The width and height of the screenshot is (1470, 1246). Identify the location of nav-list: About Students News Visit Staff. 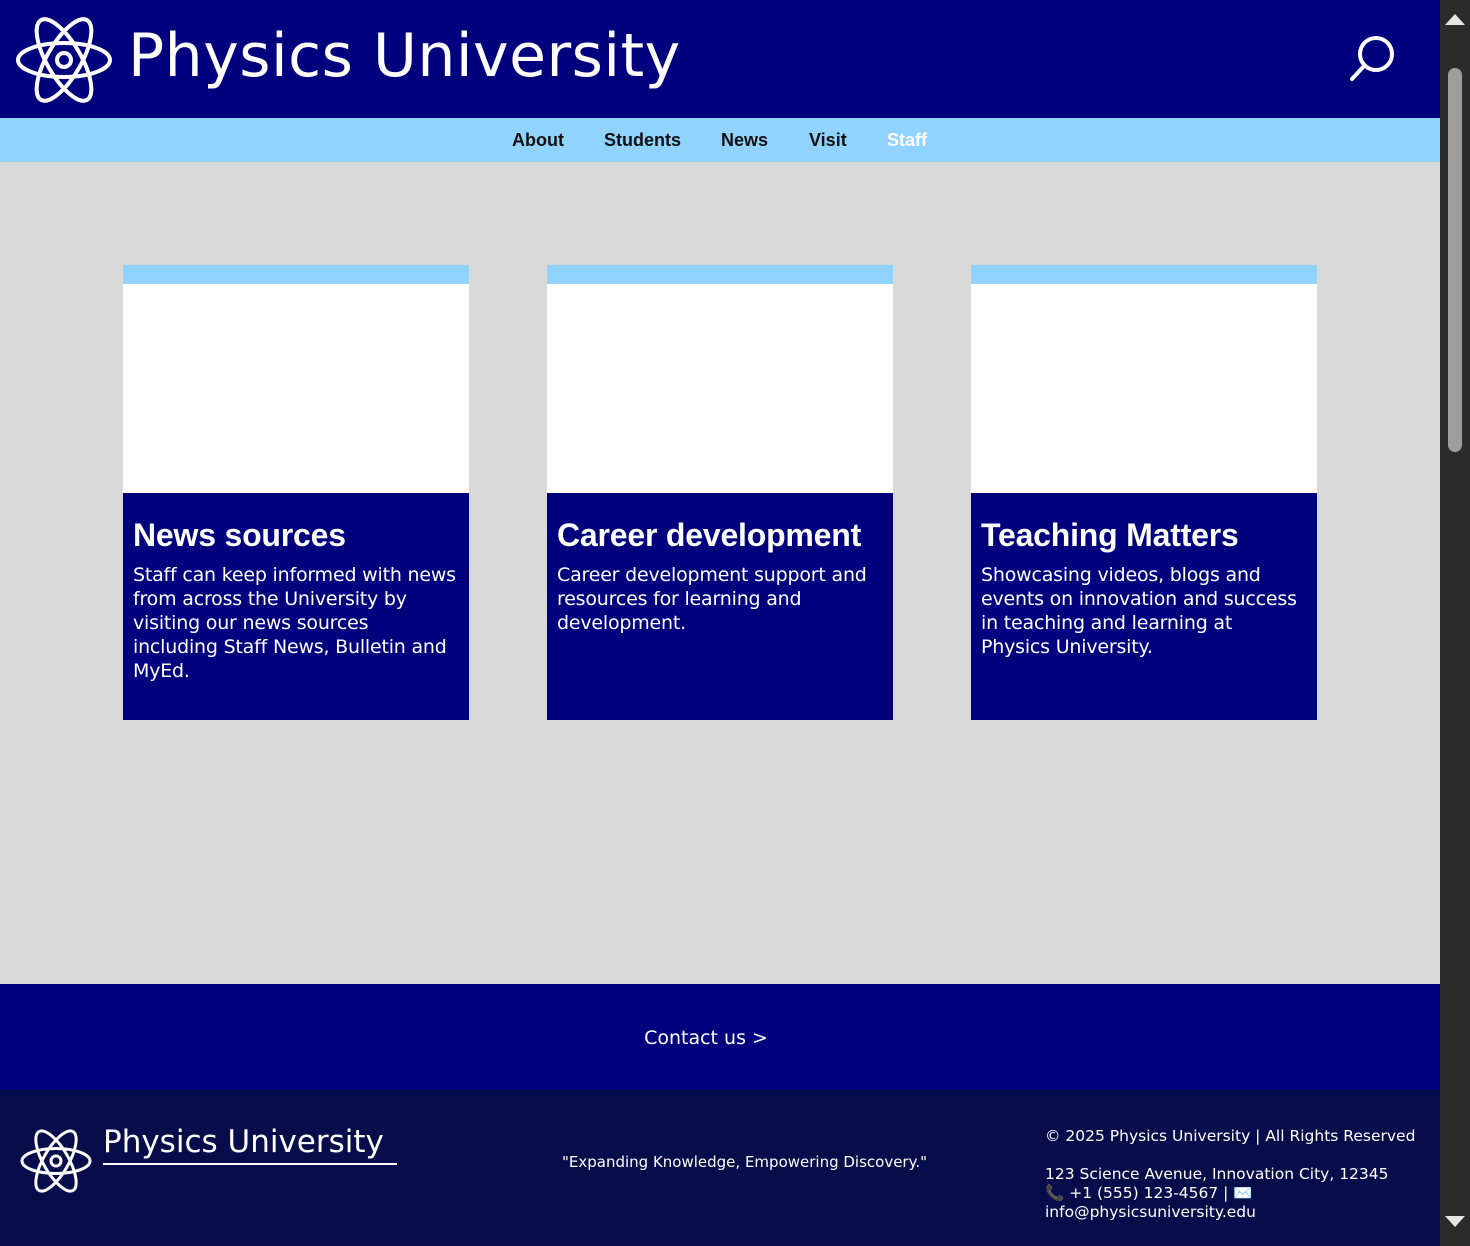
(720, 140).